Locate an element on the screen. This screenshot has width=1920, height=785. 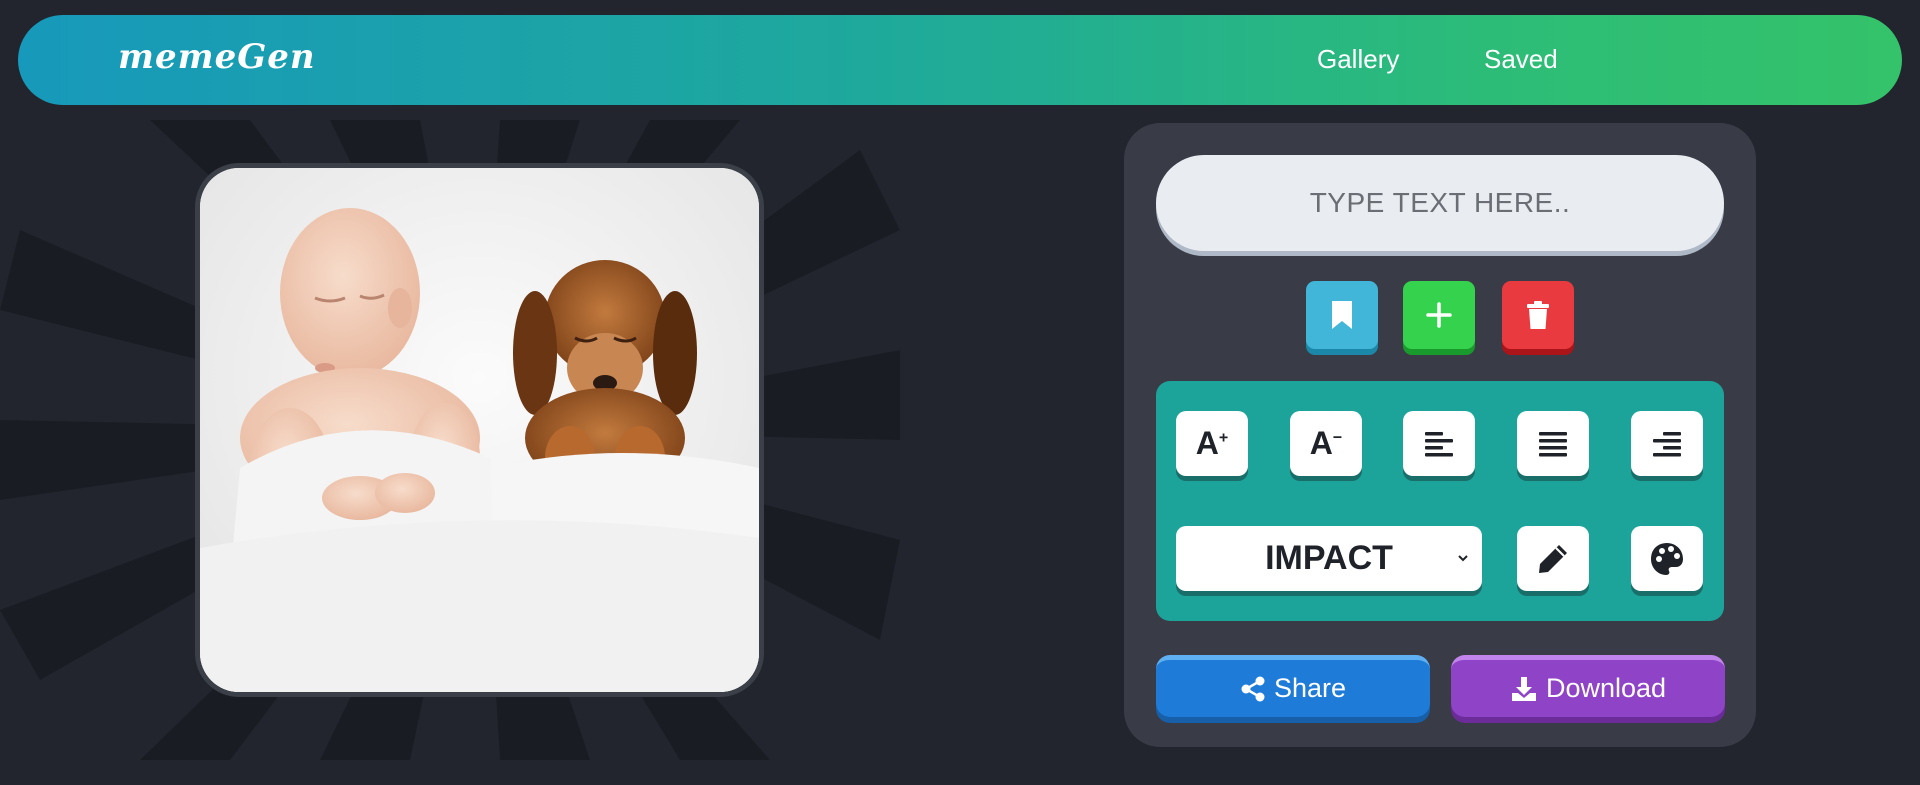
nav-gallery-link: Gallery is located at coordinates (1358, 59).